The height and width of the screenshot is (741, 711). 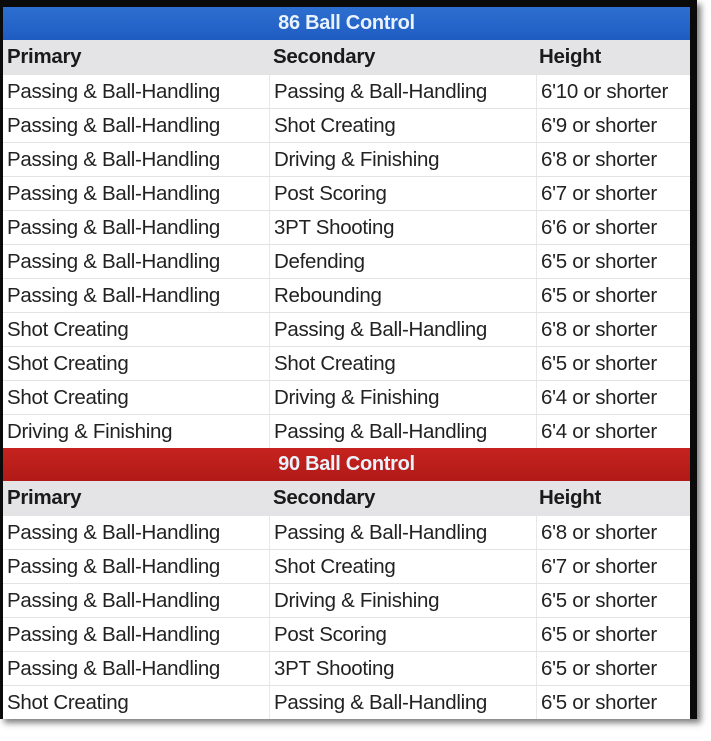 I want to click on table-row: Shot Creating Shot Creating 6'5 or shorter, so click(x=346, y=363).